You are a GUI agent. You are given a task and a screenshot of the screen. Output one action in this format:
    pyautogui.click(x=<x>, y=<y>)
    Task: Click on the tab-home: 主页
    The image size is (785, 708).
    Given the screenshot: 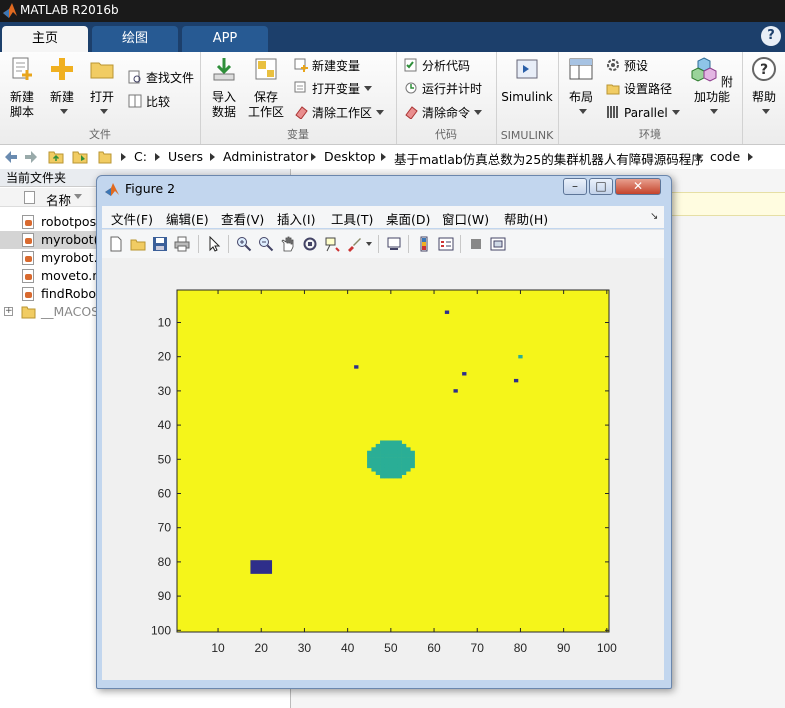 What is the action you would take?
    pyautogui.click(x=45, y=39)
    